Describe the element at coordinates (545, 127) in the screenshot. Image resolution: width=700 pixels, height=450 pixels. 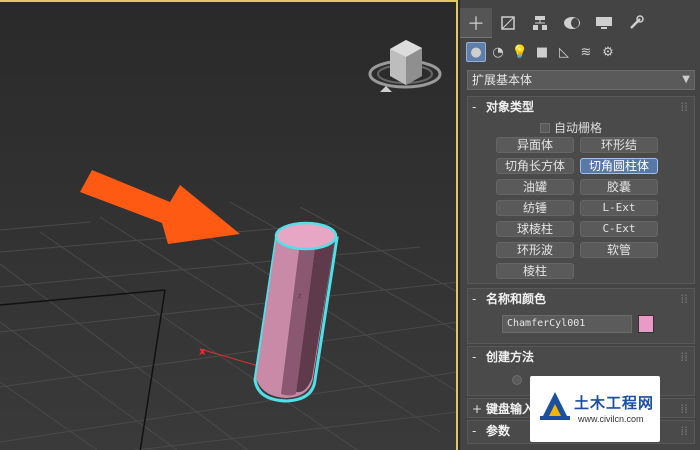
I see `autogrid-checkbox` at that location.